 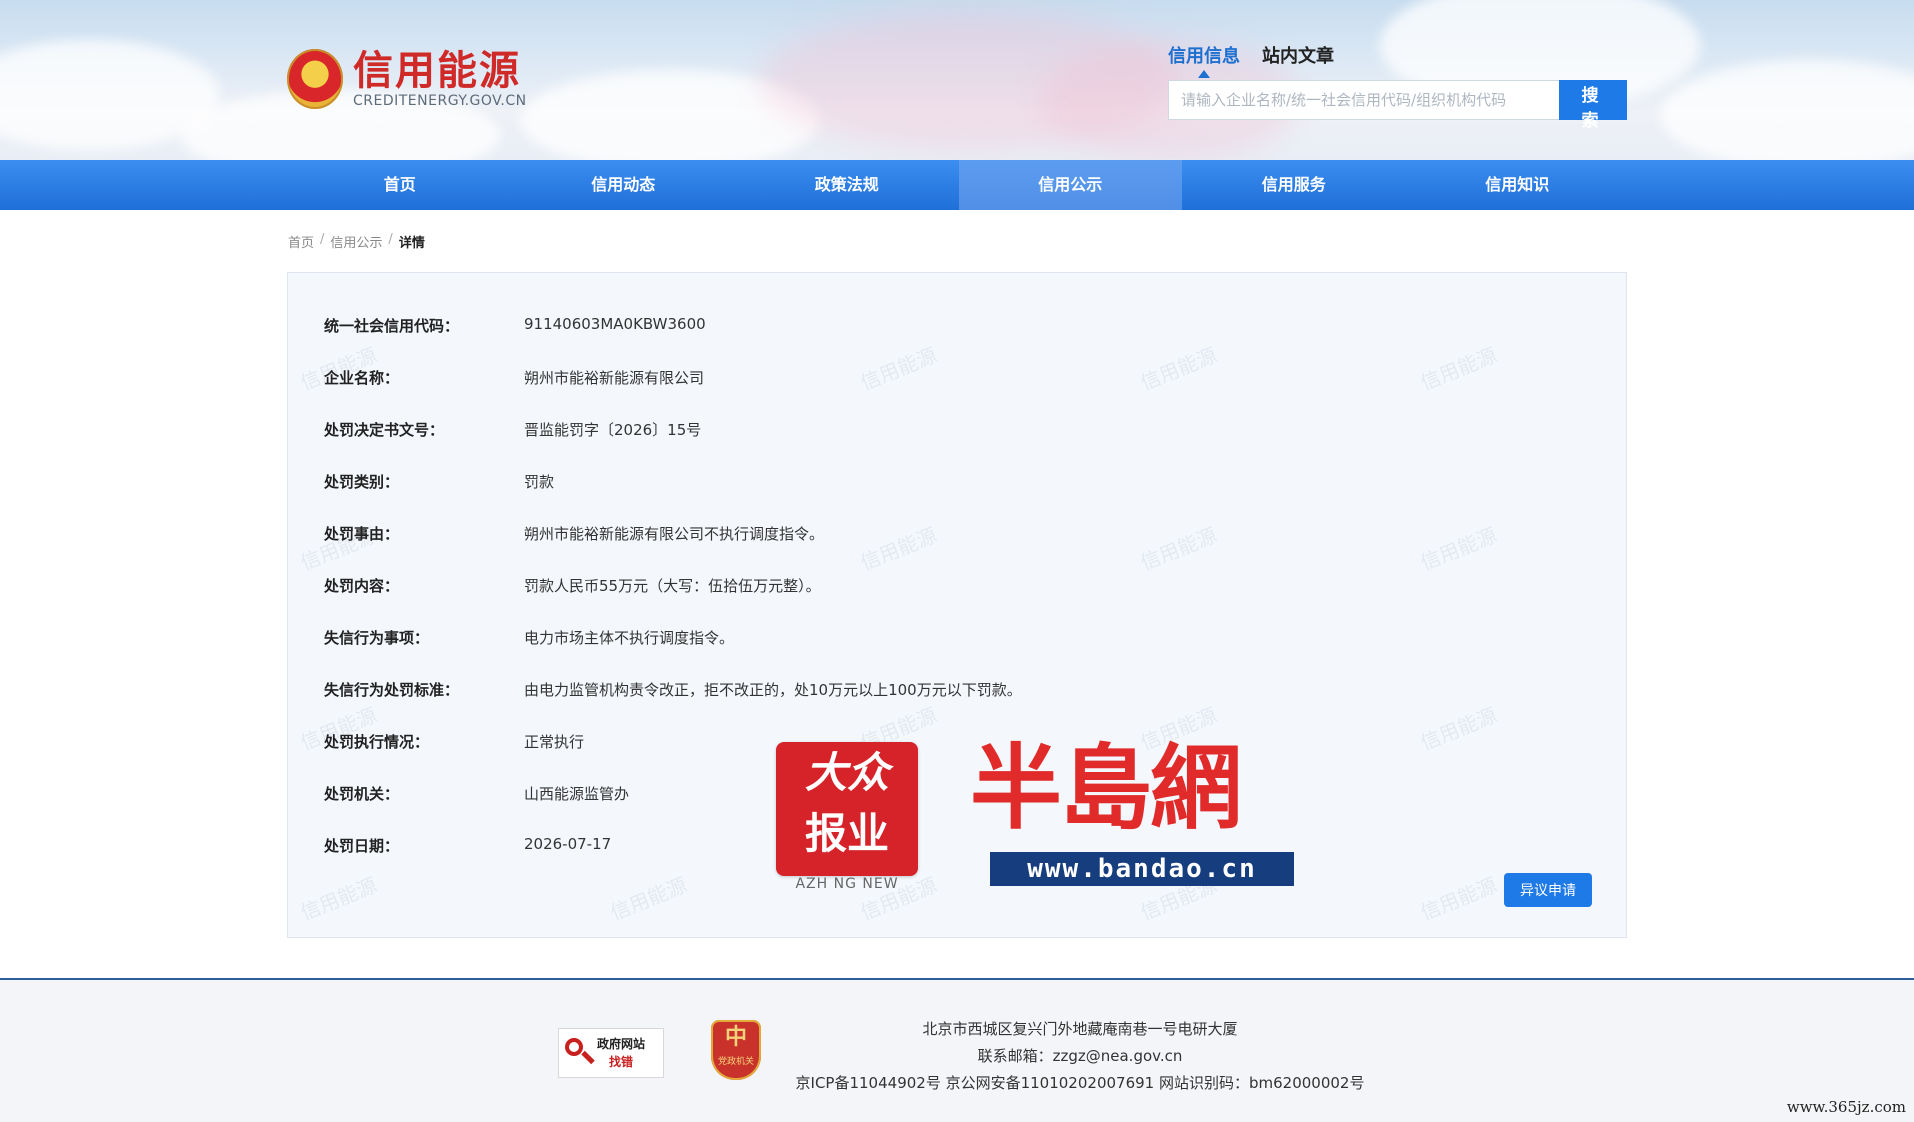 I want to click on site-watermark: www.365jz.com, so click(x=1846, y=1107).